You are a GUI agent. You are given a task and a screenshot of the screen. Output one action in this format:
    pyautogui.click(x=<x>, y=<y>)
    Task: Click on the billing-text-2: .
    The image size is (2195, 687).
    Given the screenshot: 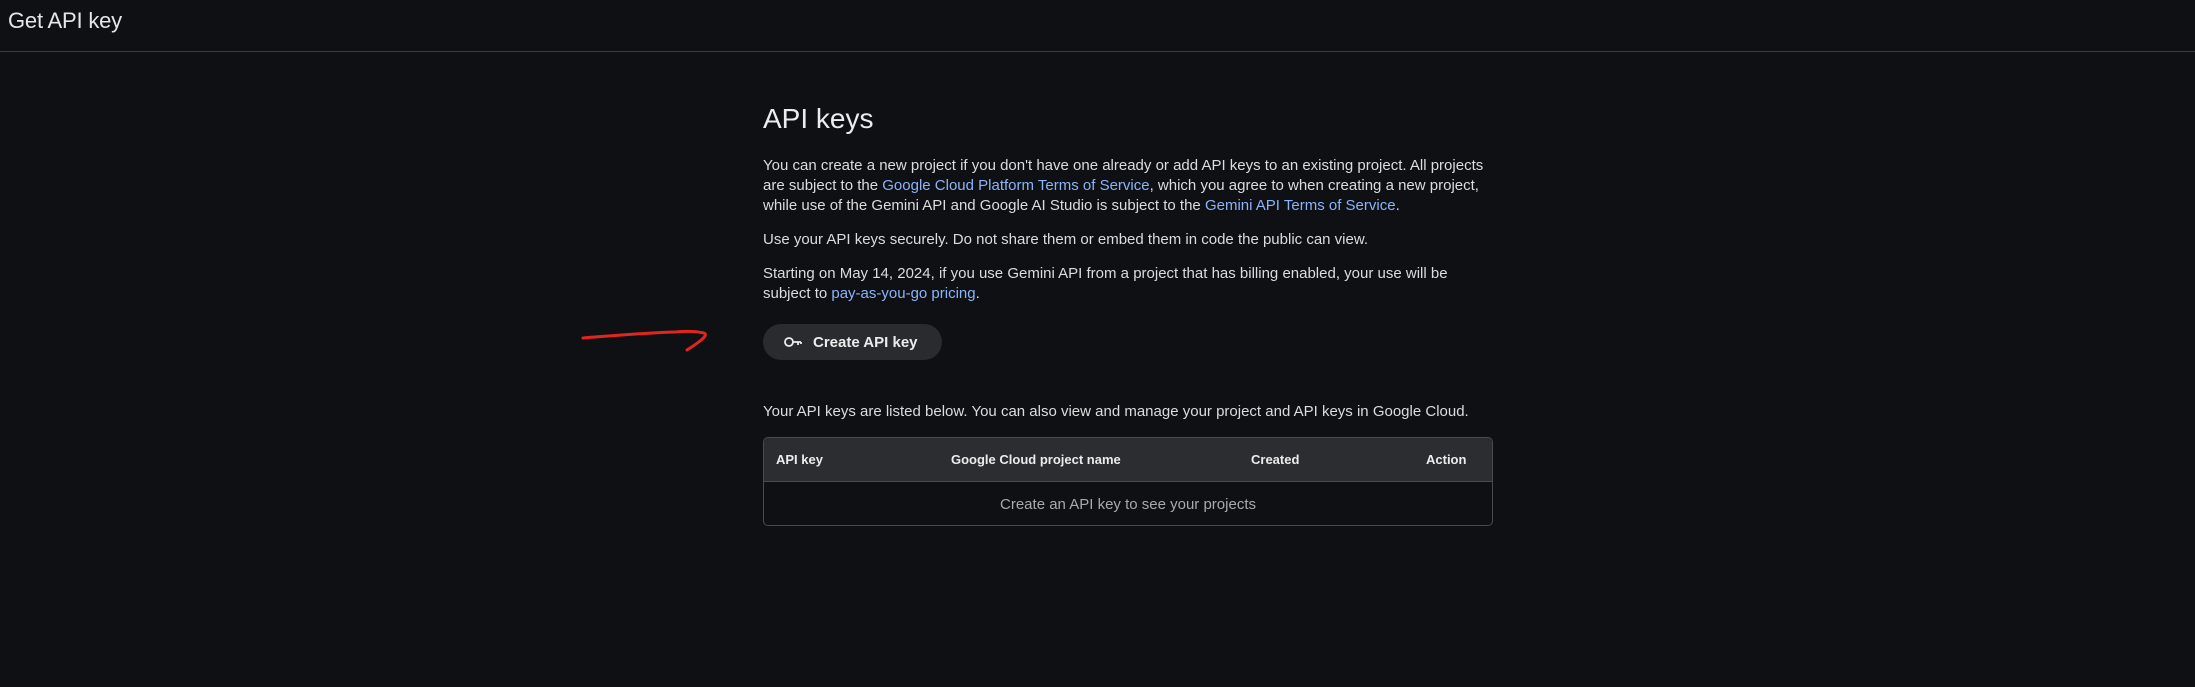 What is the action you would take?
    pyautogui.click(x=977, y=293)
    